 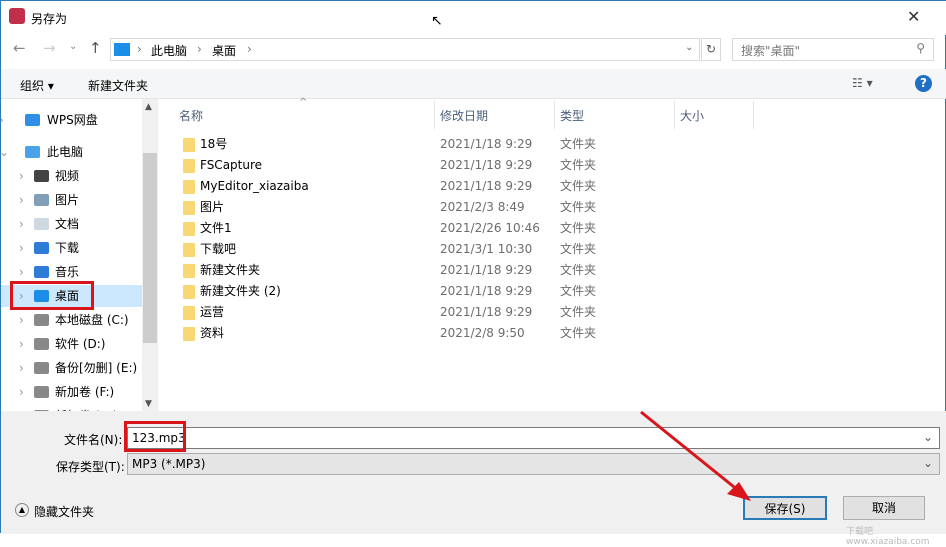 I want to click on column-date: 修改日期, so click(x=464, y=115).